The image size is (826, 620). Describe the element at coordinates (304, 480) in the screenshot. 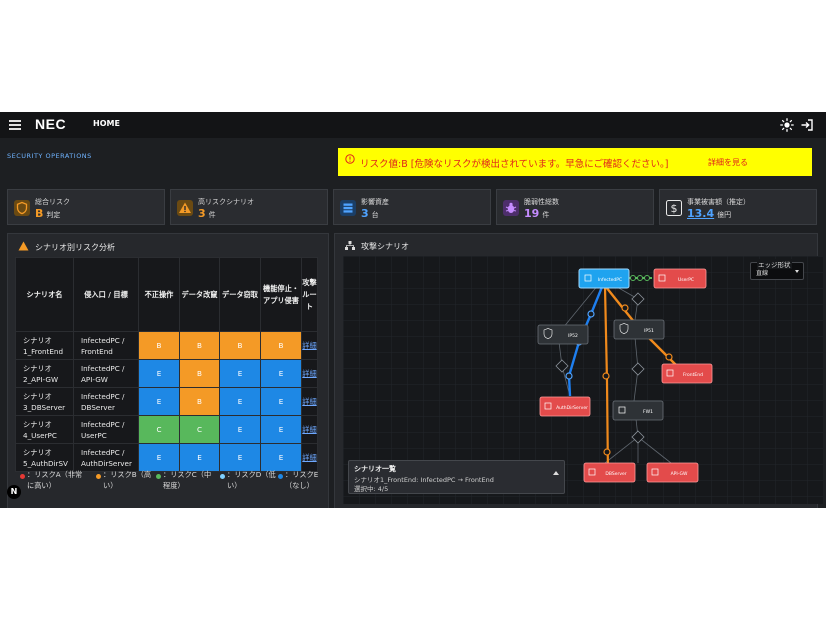

I see `legend-item: ：リスクE（なし）` at that location.